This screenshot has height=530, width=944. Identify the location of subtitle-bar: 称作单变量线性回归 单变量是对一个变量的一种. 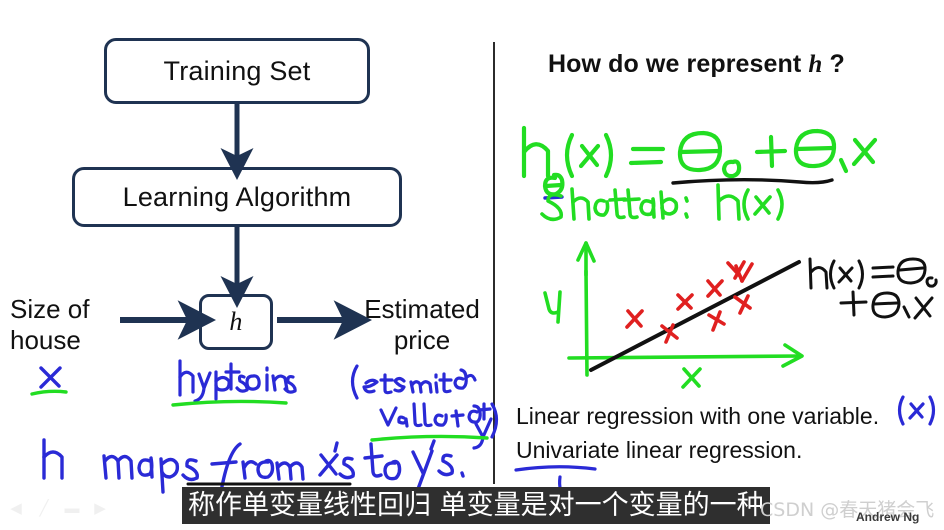
(476, 505).